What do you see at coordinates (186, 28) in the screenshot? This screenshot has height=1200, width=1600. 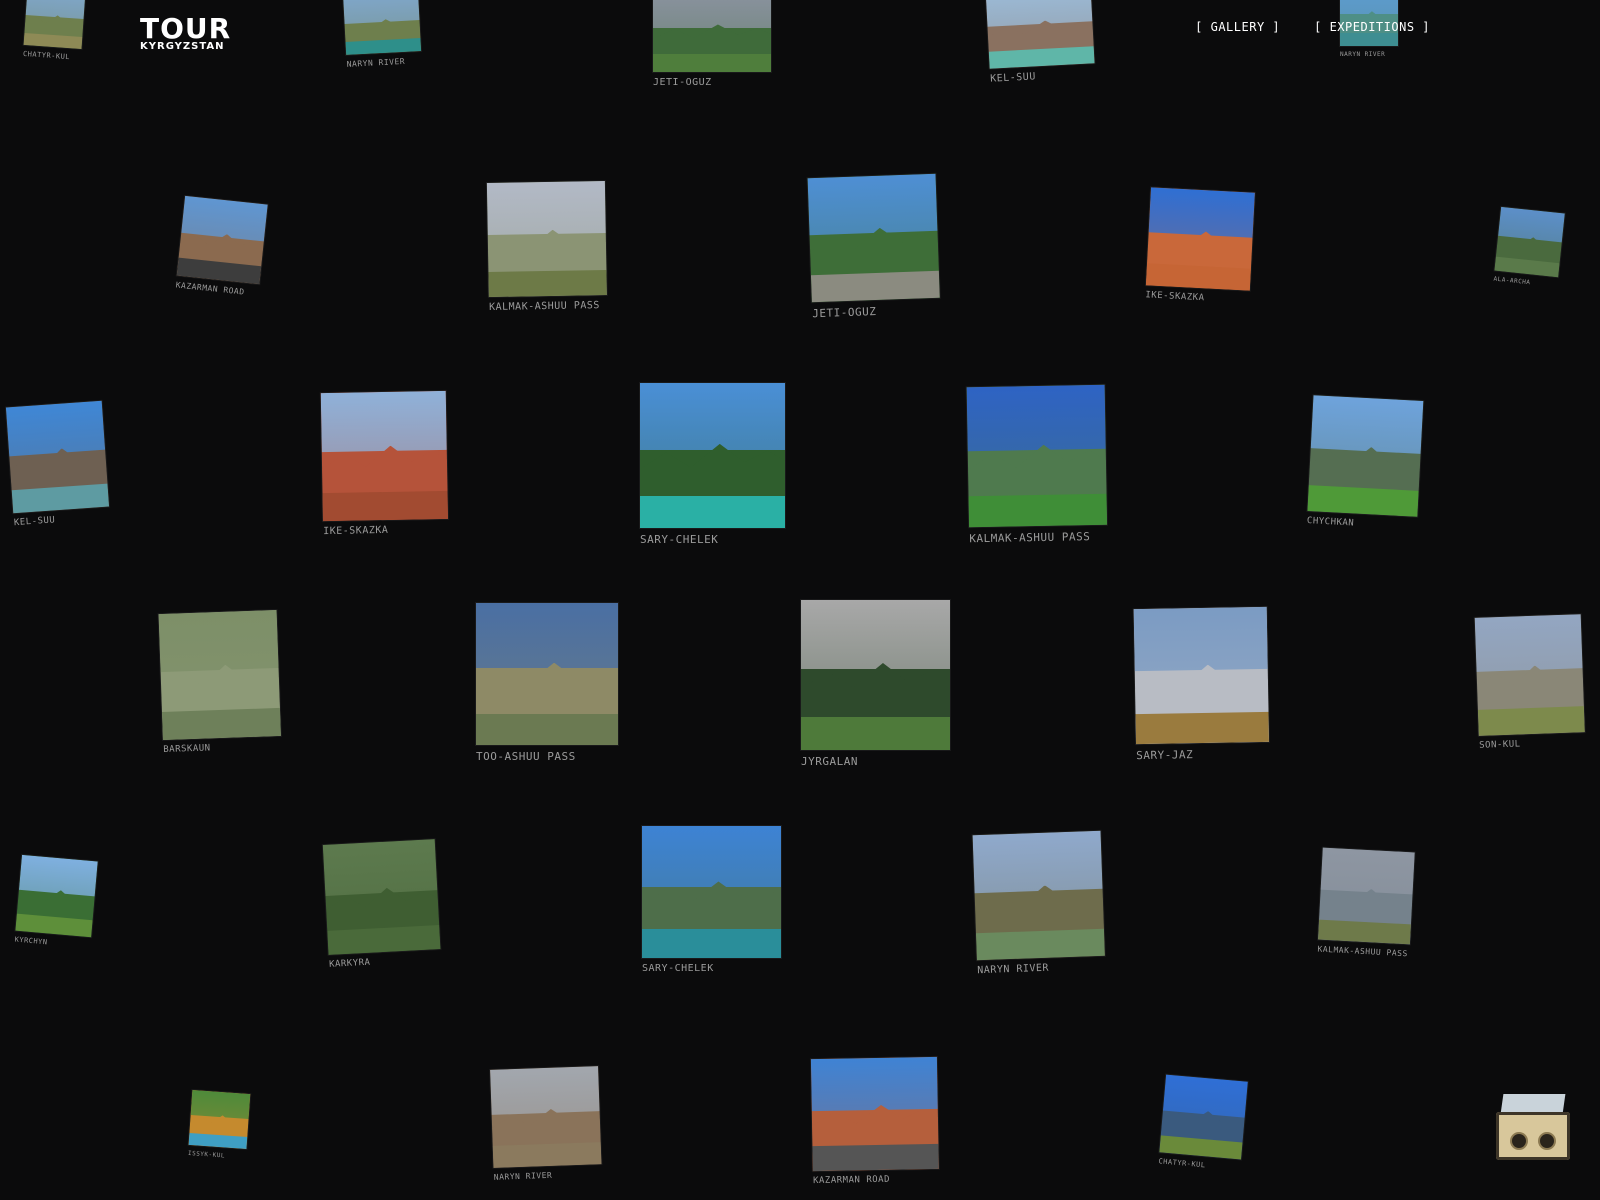 I see `logo-wordmark: TOUR` at bounding box center [186, 28].